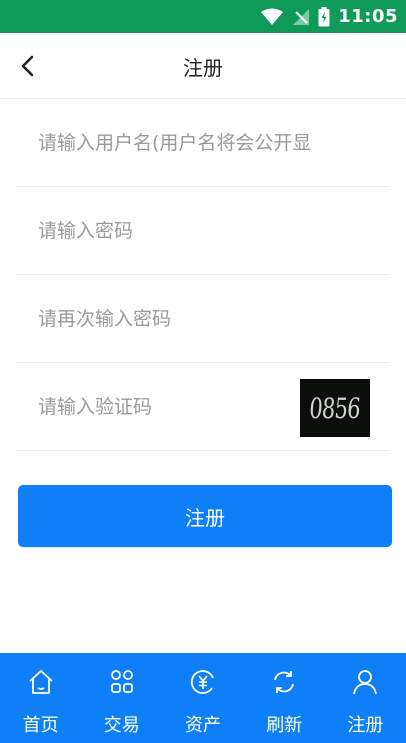 The height and width of the screenshot is (743, 406). What do you see at coordinates (121, 698) in the screenshot?
I see `tab-trade: 交易` at bounding box center [121, 698].